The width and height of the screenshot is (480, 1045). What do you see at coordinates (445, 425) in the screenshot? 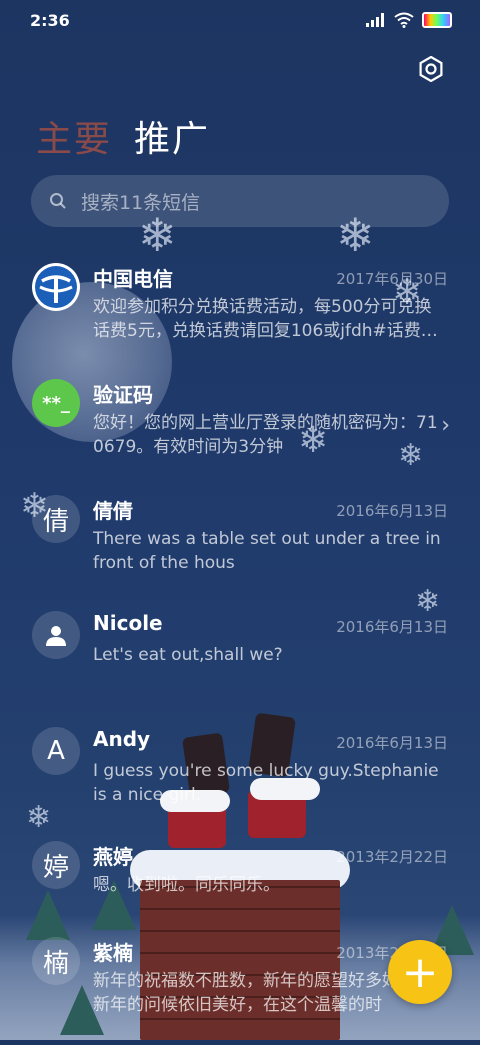
I see `chevron-right-icon: ›` at bounding box center [445, 425].